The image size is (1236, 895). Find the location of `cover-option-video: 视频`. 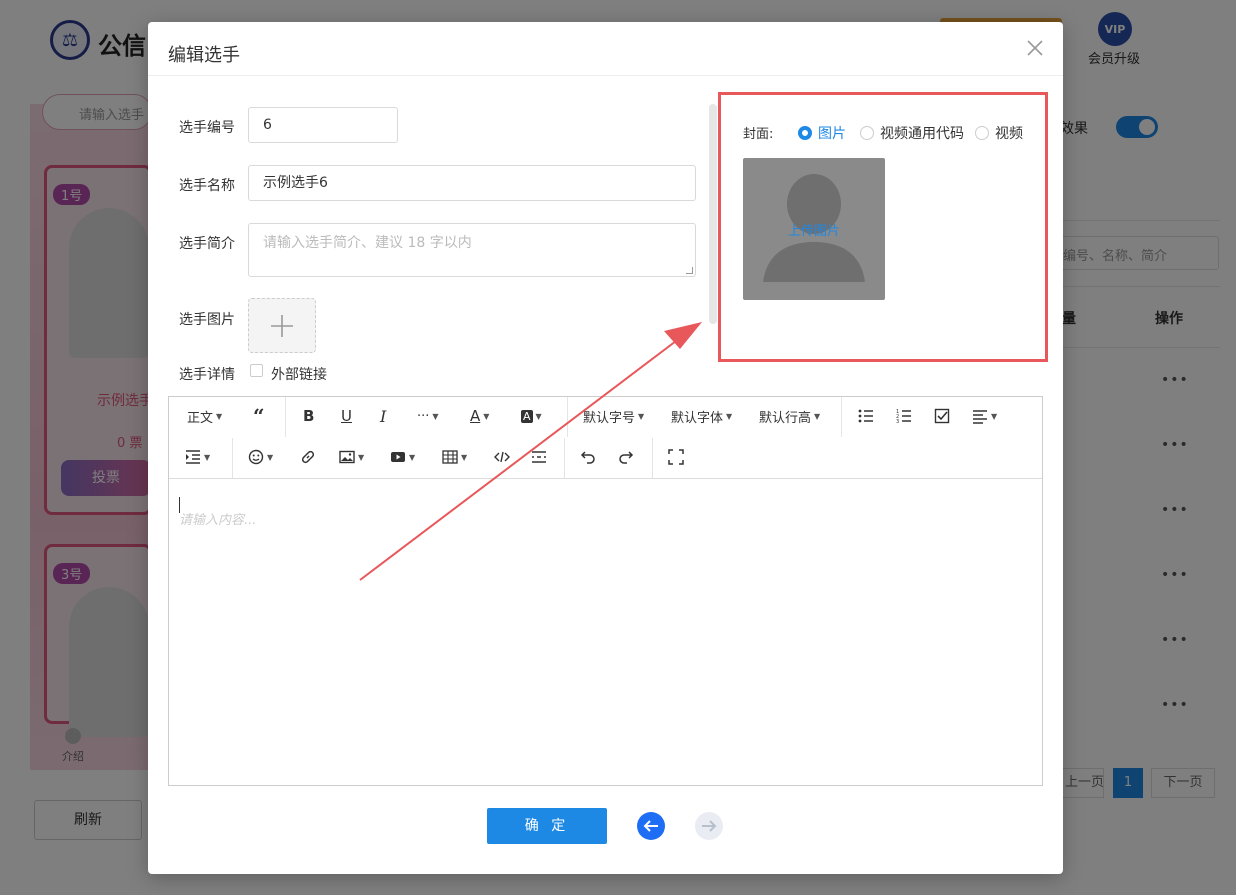

cover-option-video: 视频 is located at coordinates (999, 133).